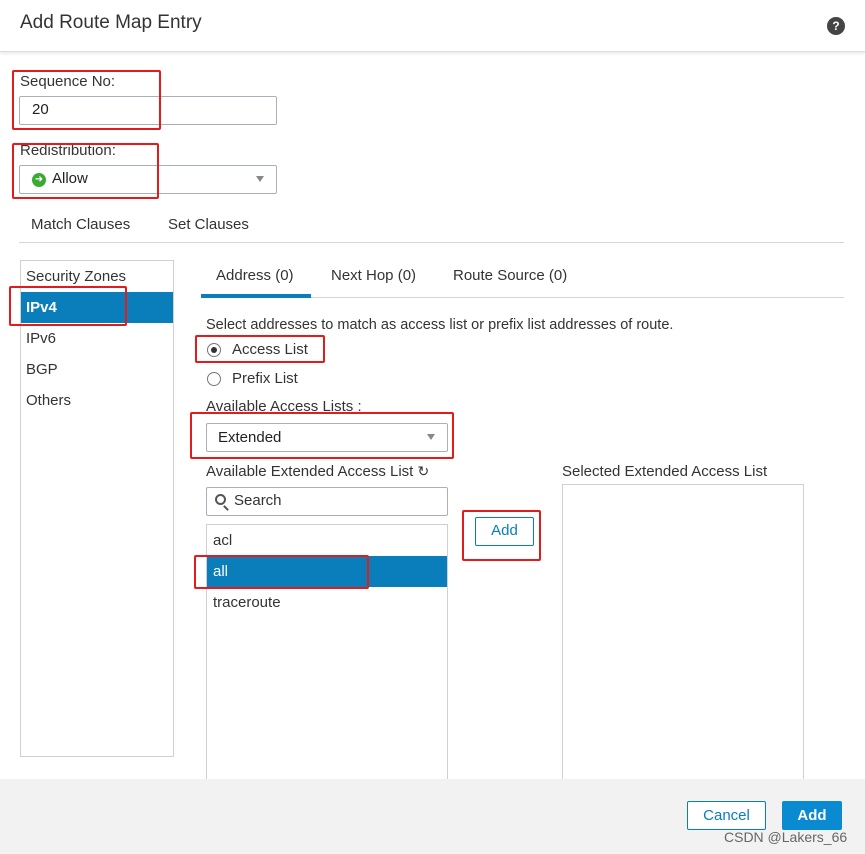 This screenshot has height=854, width=865. What do you see at coordinates (310, 471) in the screenshot?
I see `available-extended-label-text: Available Extended Access List` at bounding box center [310, 471].